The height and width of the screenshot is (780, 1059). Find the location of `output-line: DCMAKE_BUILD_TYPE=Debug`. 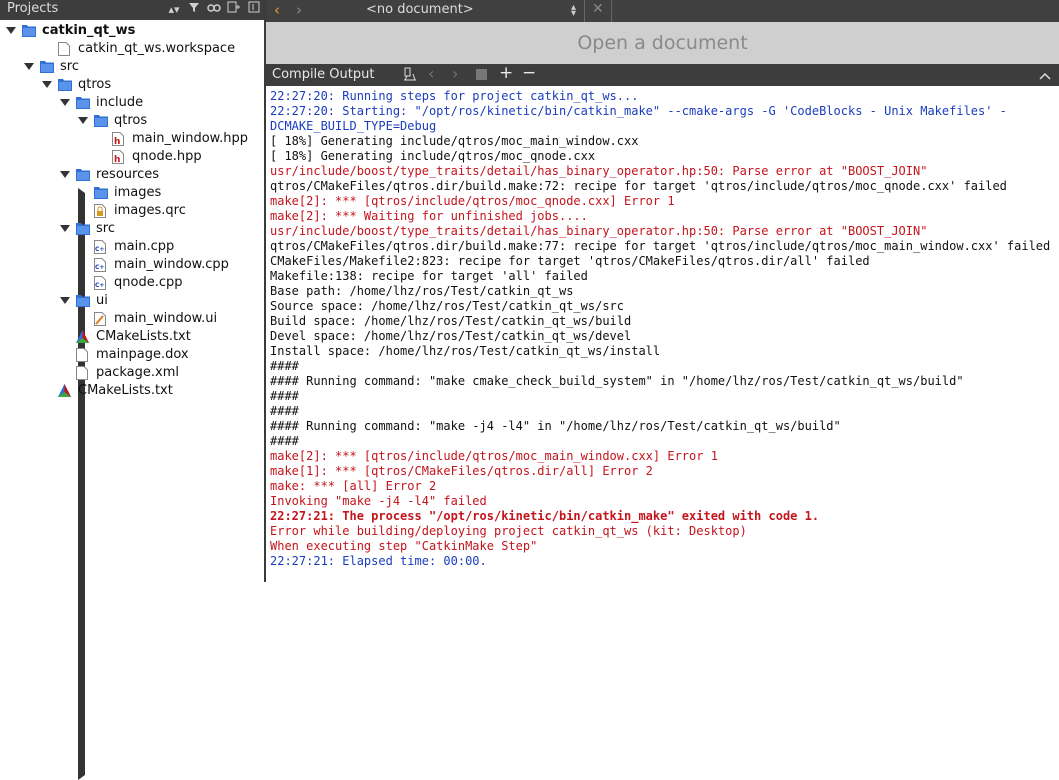

output-line: DCMAKE_BUILD_TYPE=Debug is located at coordinates (353, 126).